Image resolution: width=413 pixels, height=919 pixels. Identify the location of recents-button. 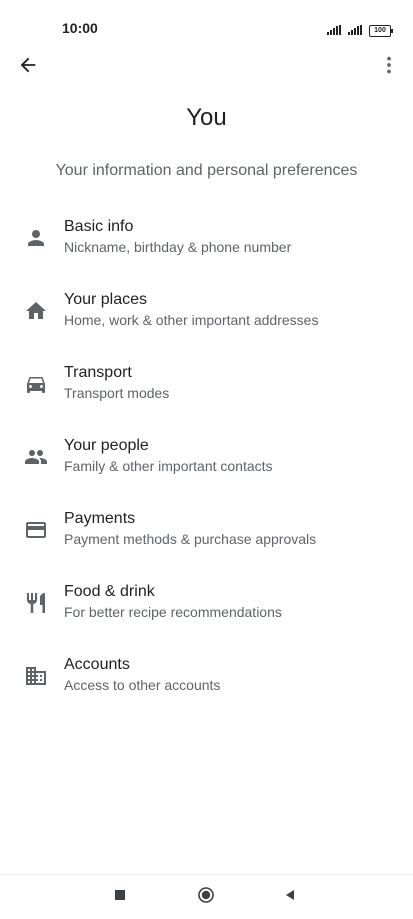
(120, 897).